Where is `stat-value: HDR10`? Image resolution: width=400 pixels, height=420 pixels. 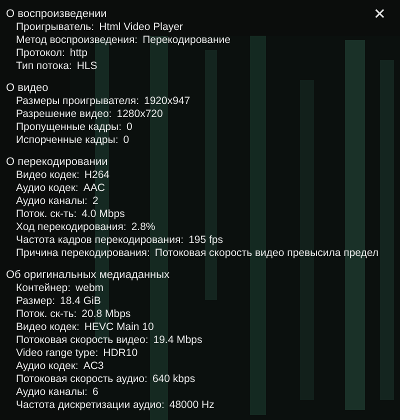 stat-value: HDR10 is located at coordinates (120, 353).